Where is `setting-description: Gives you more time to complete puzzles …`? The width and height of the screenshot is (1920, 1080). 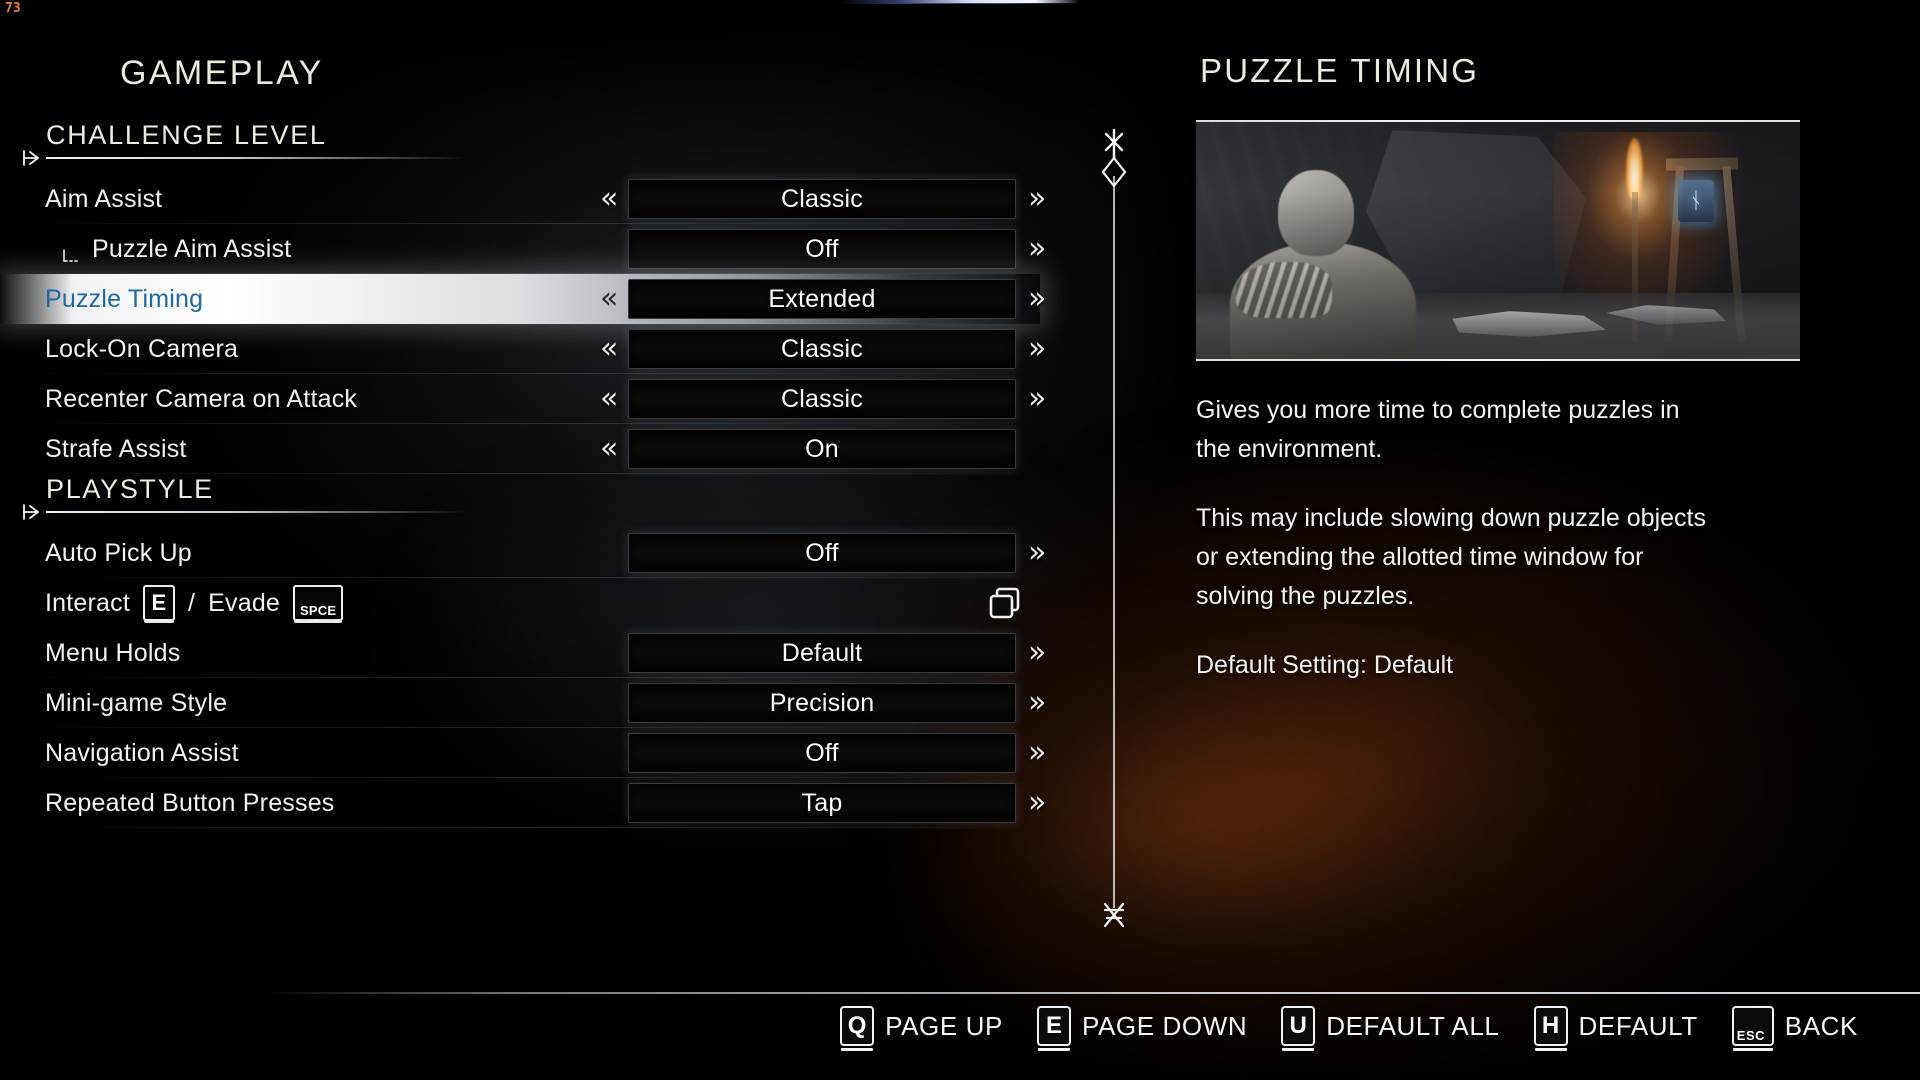
setting-description: Gives you more time to complete puzzles … is located at coordinates (1456, 538).